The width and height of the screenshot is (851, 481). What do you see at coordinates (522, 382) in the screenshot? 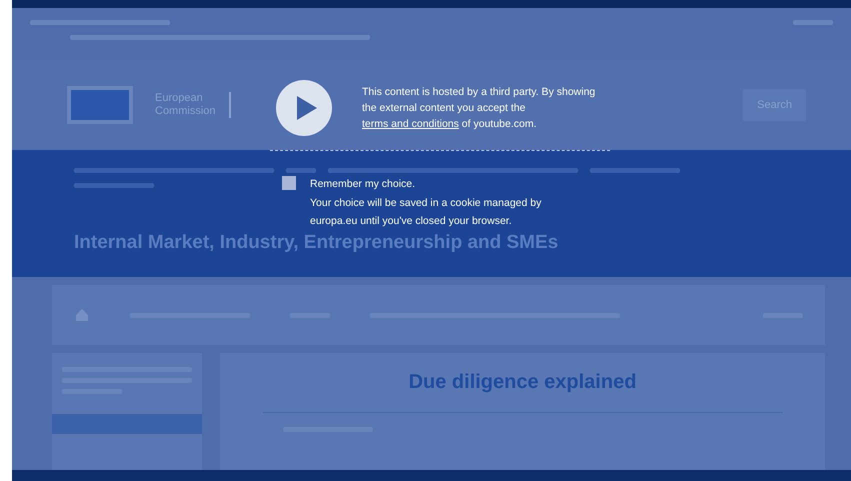
I see `page-heading: Due diligence explained` at bounding box center [522, 382].